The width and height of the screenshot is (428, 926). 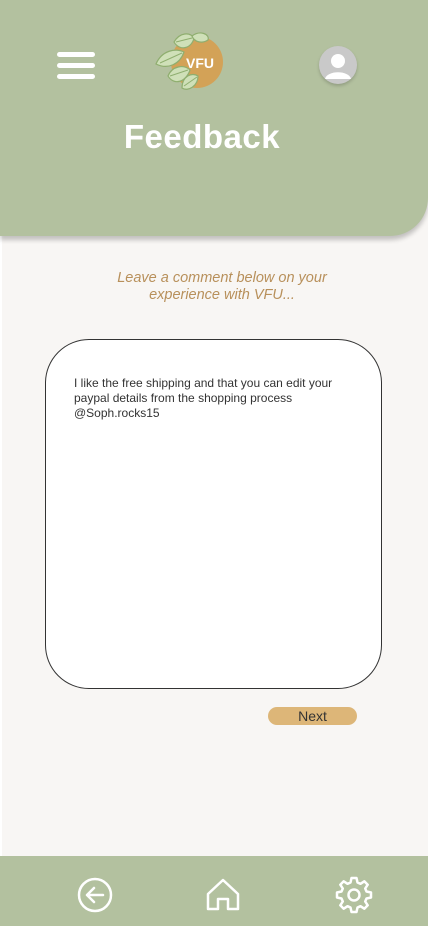 I want to click on leaf-logo-icon: VFU, so click(x=189, y=61).